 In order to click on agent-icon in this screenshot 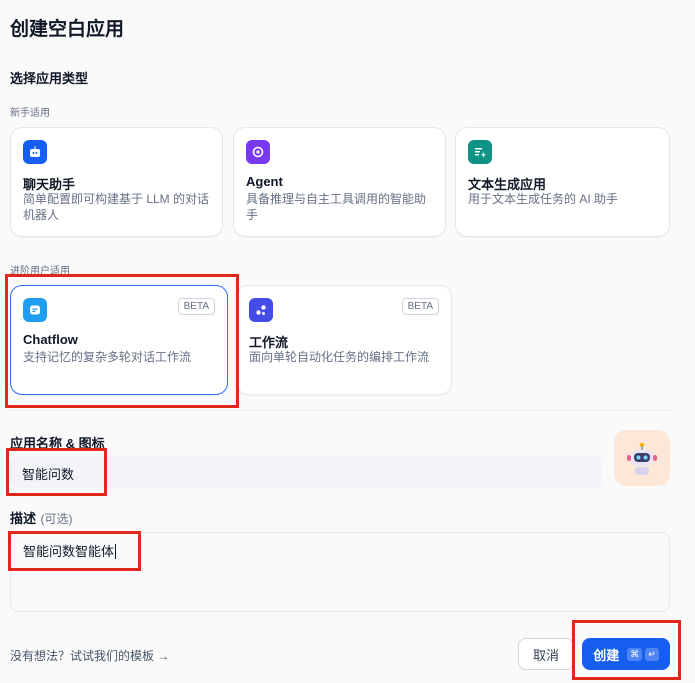, I will do `click(258, 152)`.